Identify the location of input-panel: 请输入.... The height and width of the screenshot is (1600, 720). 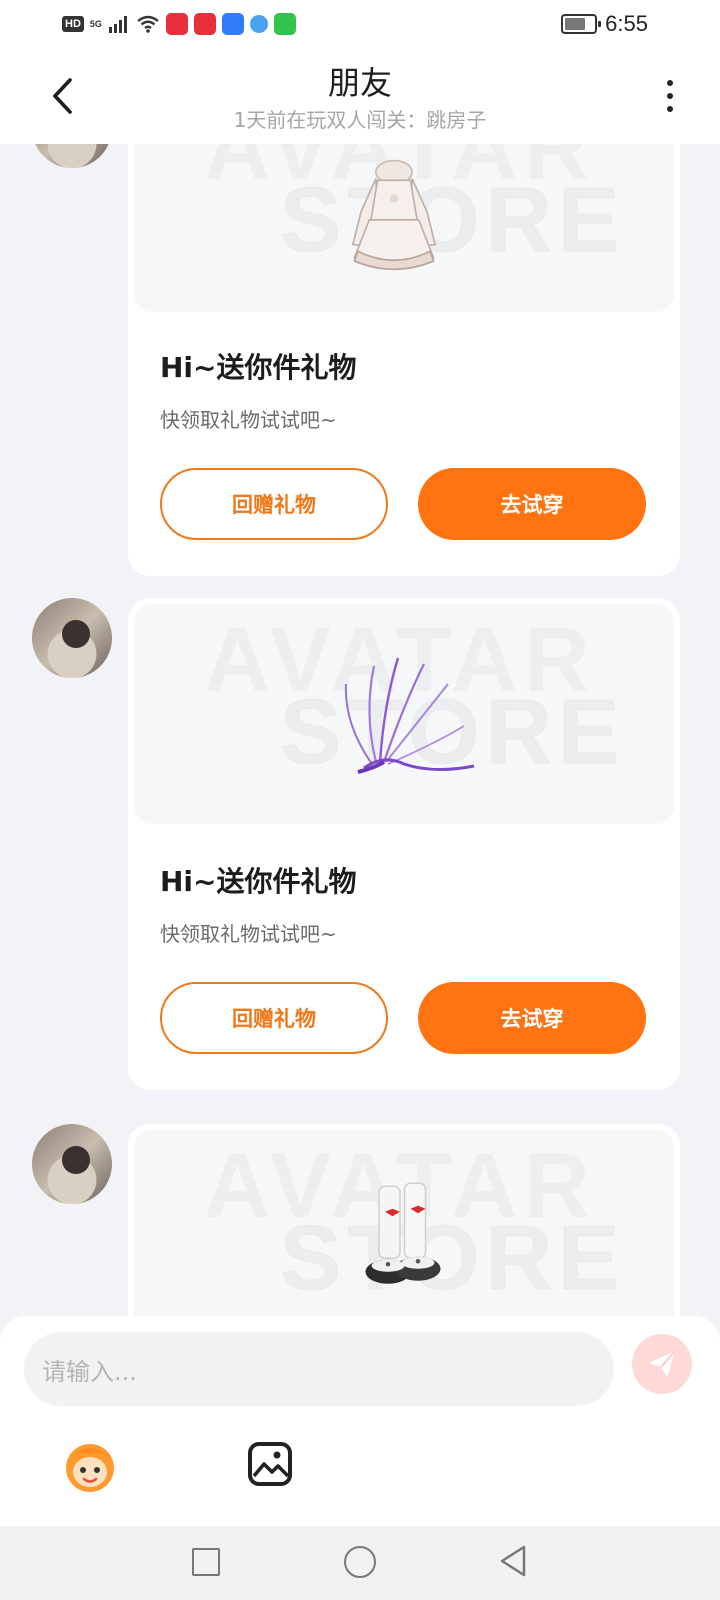
(360, 1421).